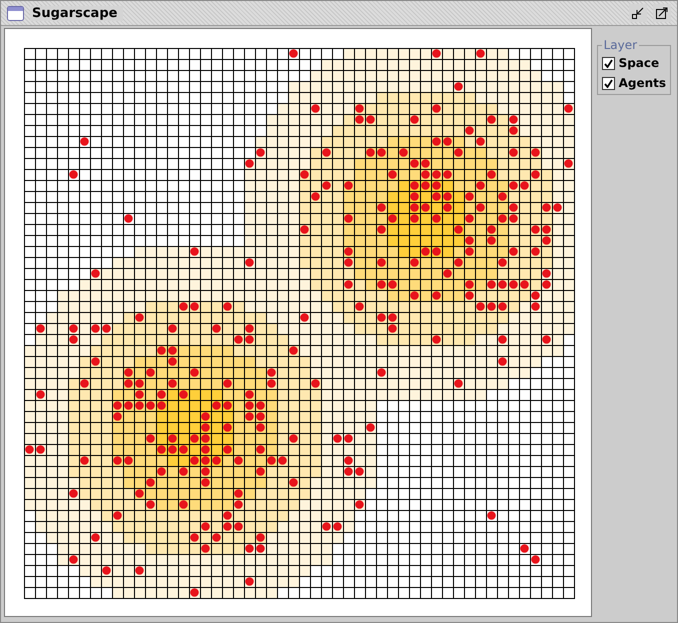 The width and height of the screenshot is (678, 623). I want to click on group-title: Layer, so click(620, 45).